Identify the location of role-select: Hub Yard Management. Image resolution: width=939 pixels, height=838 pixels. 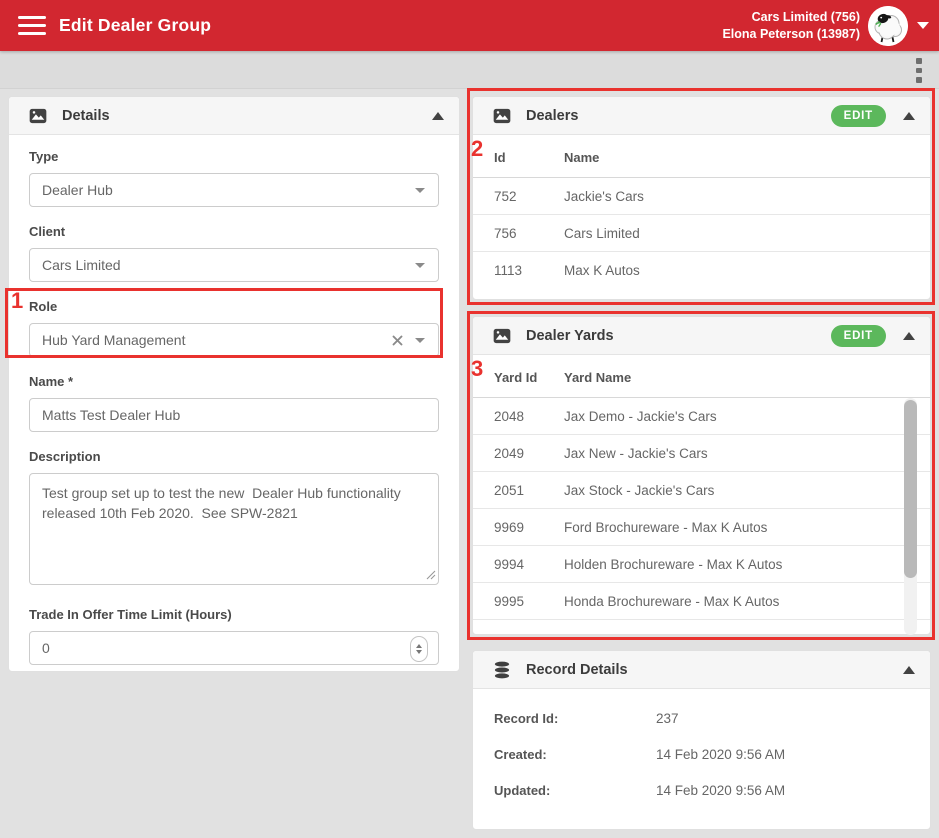
(234, 340).